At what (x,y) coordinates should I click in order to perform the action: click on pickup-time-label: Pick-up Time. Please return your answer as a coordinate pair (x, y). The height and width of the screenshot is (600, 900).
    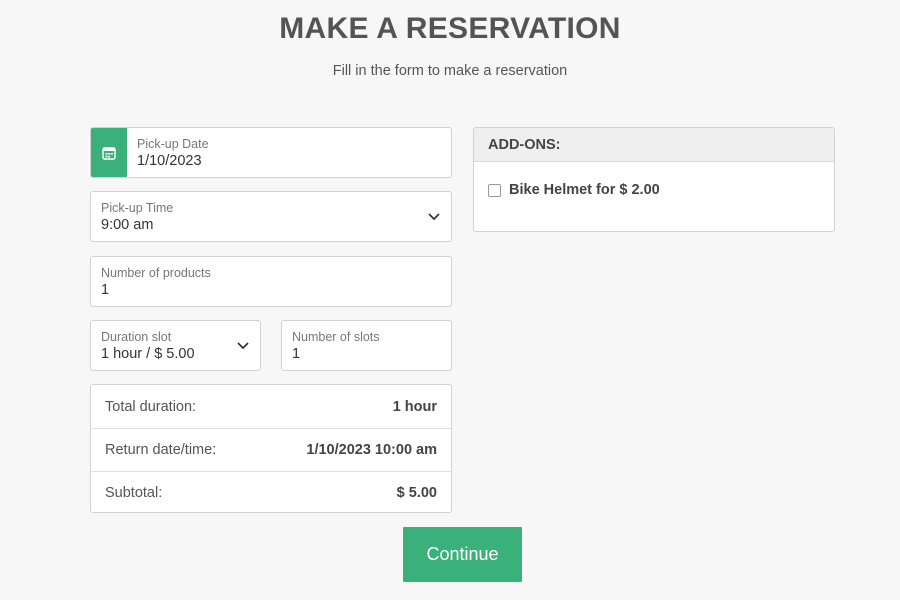
    Looking at the image, I should click on (137, 208).